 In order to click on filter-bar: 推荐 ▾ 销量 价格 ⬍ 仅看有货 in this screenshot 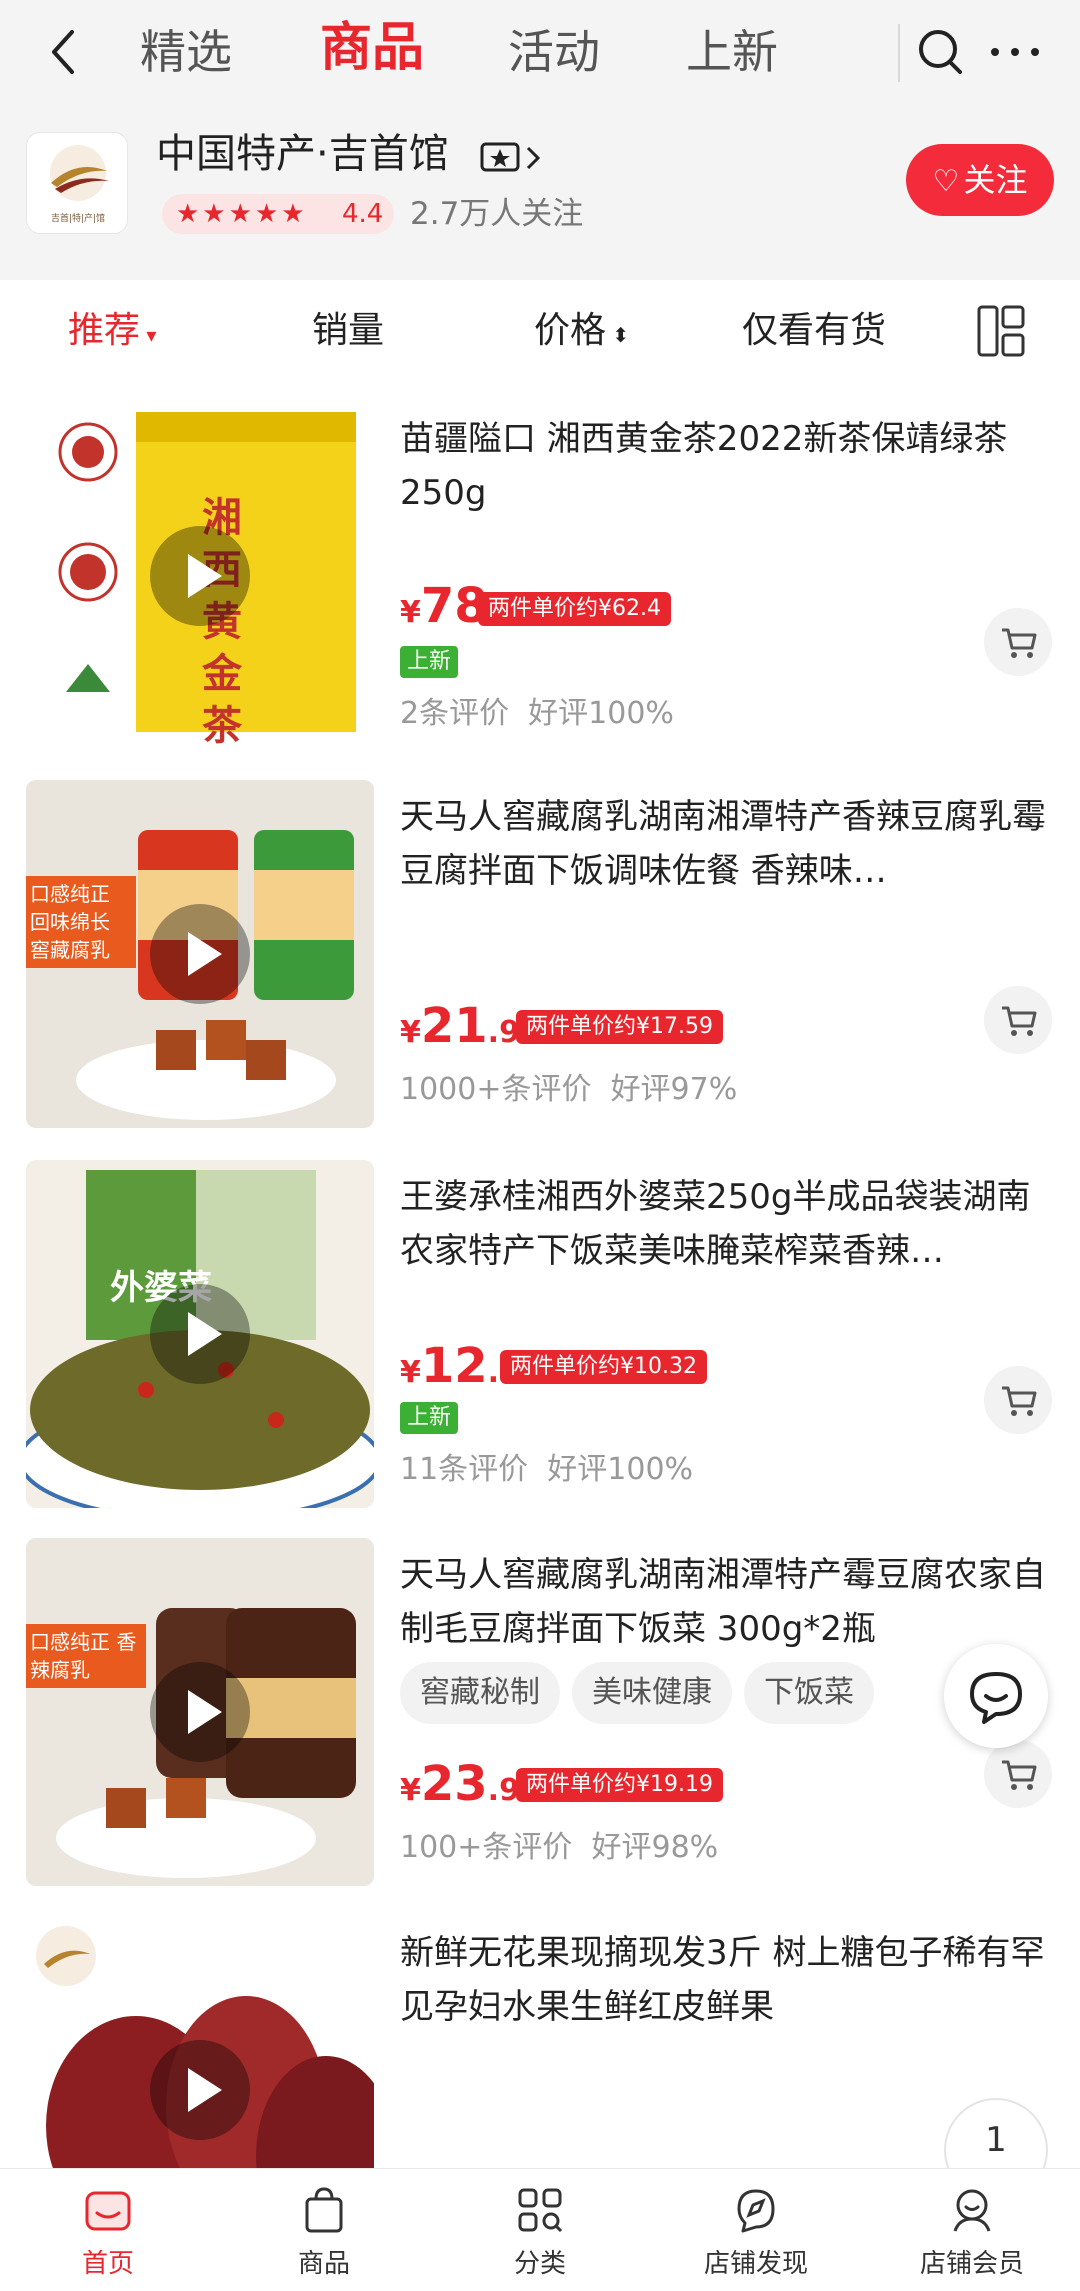, I will do `click(540, 330)`.